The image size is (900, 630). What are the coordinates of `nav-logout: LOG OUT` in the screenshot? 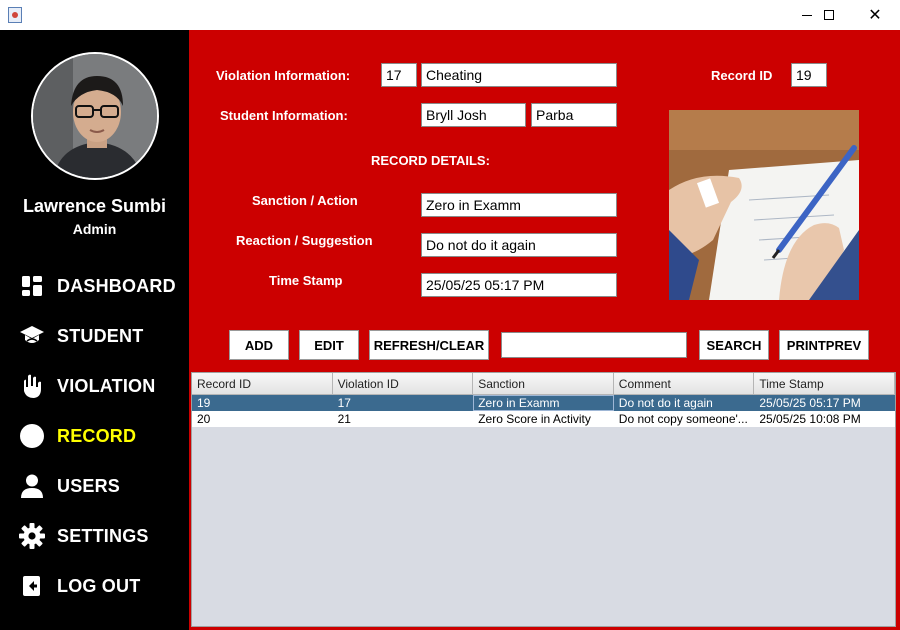 It's located at (79, 586).